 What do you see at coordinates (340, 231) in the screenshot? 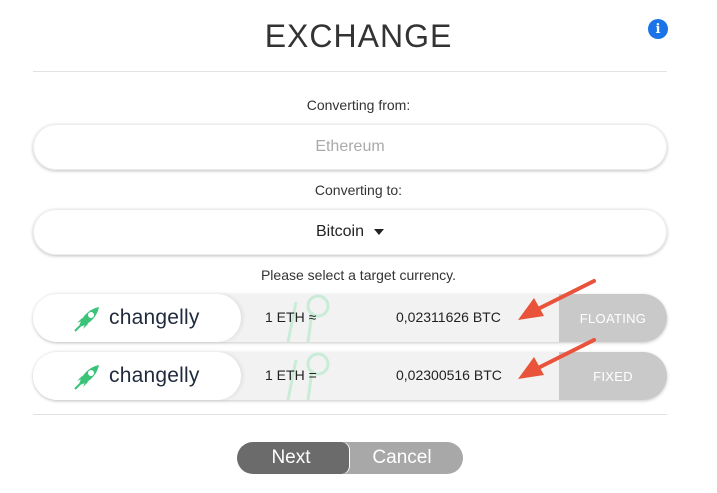
I see `to-currency-value: Bitcoin` at bounding box center [340, 231].